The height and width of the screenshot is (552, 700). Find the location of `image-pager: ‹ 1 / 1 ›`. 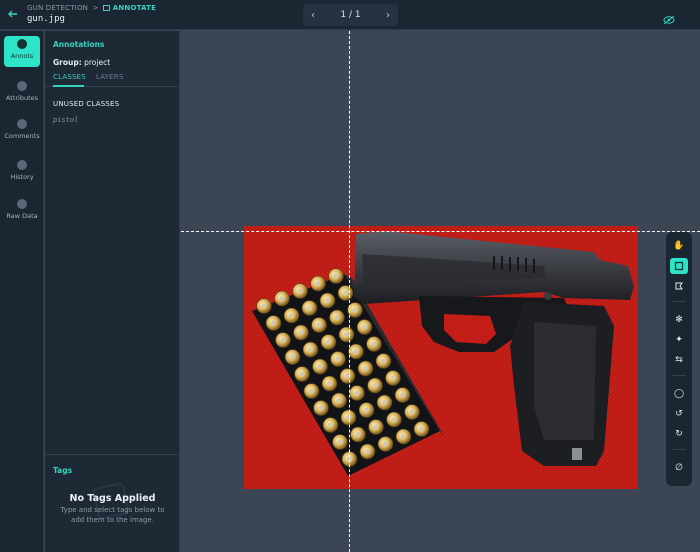

image-pager: ‹ 1 / 1 › is located at coordinates (350, 15).